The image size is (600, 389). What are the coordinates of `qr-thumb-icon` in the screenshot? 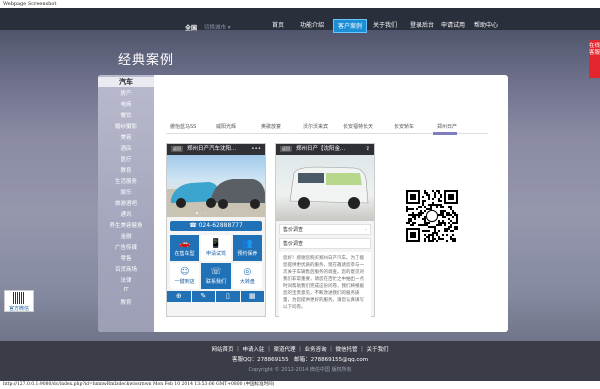 It's located at (19, 298).